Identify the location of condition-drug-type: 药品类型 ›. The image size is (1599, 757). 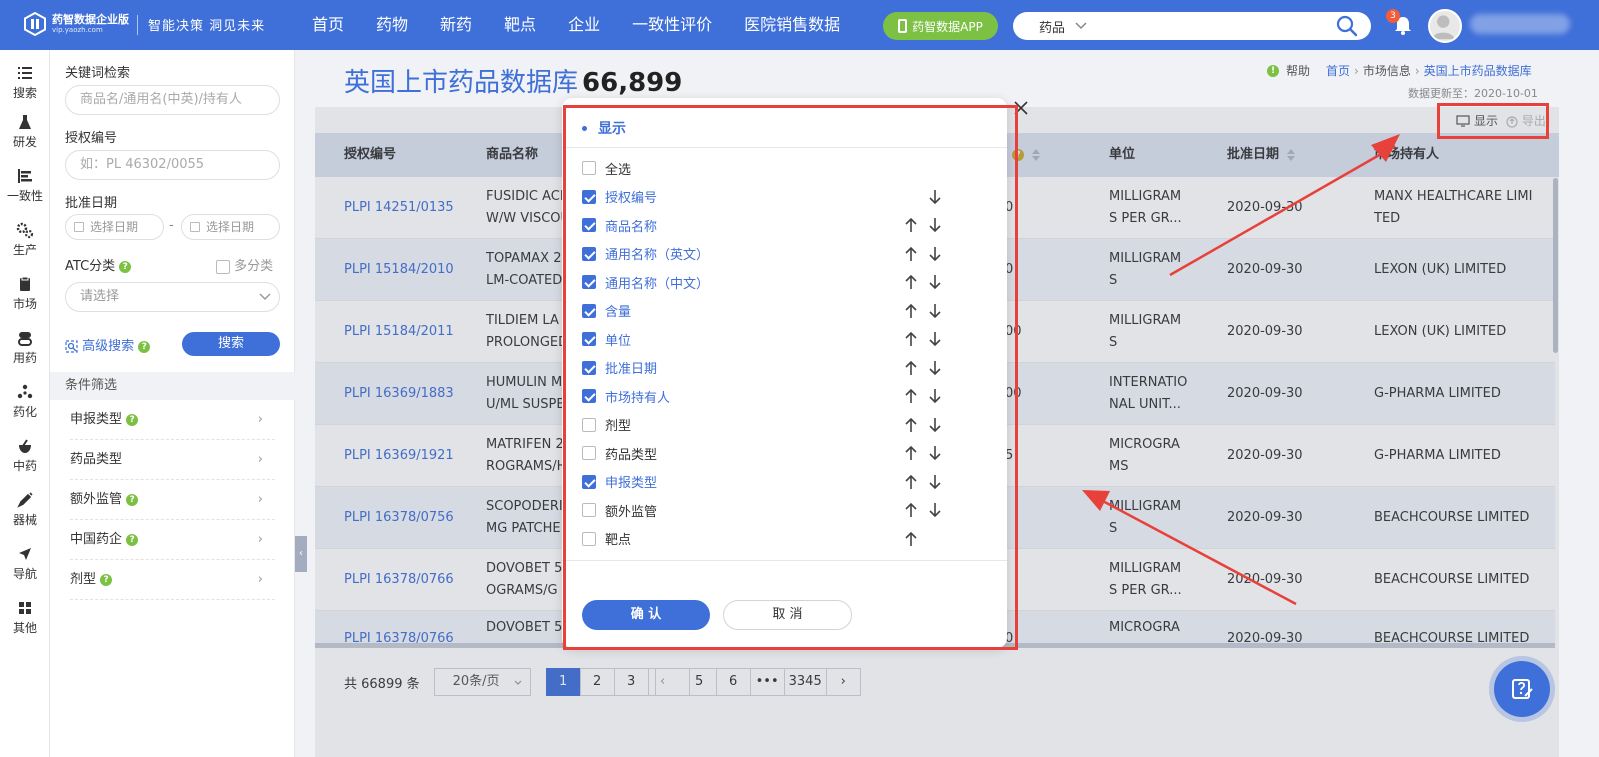
(172, 460).